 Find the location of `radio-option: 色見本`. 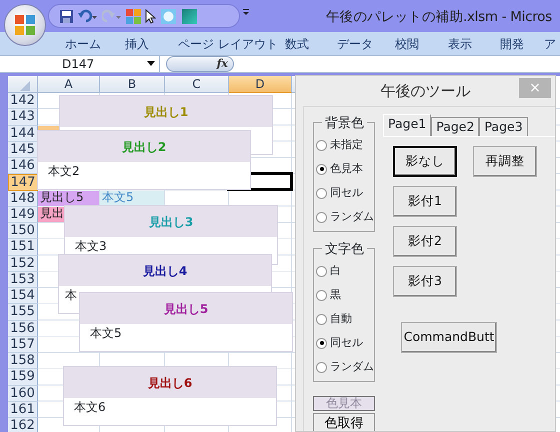

radio-option: 色見本 is located at coordinates (345, 169).